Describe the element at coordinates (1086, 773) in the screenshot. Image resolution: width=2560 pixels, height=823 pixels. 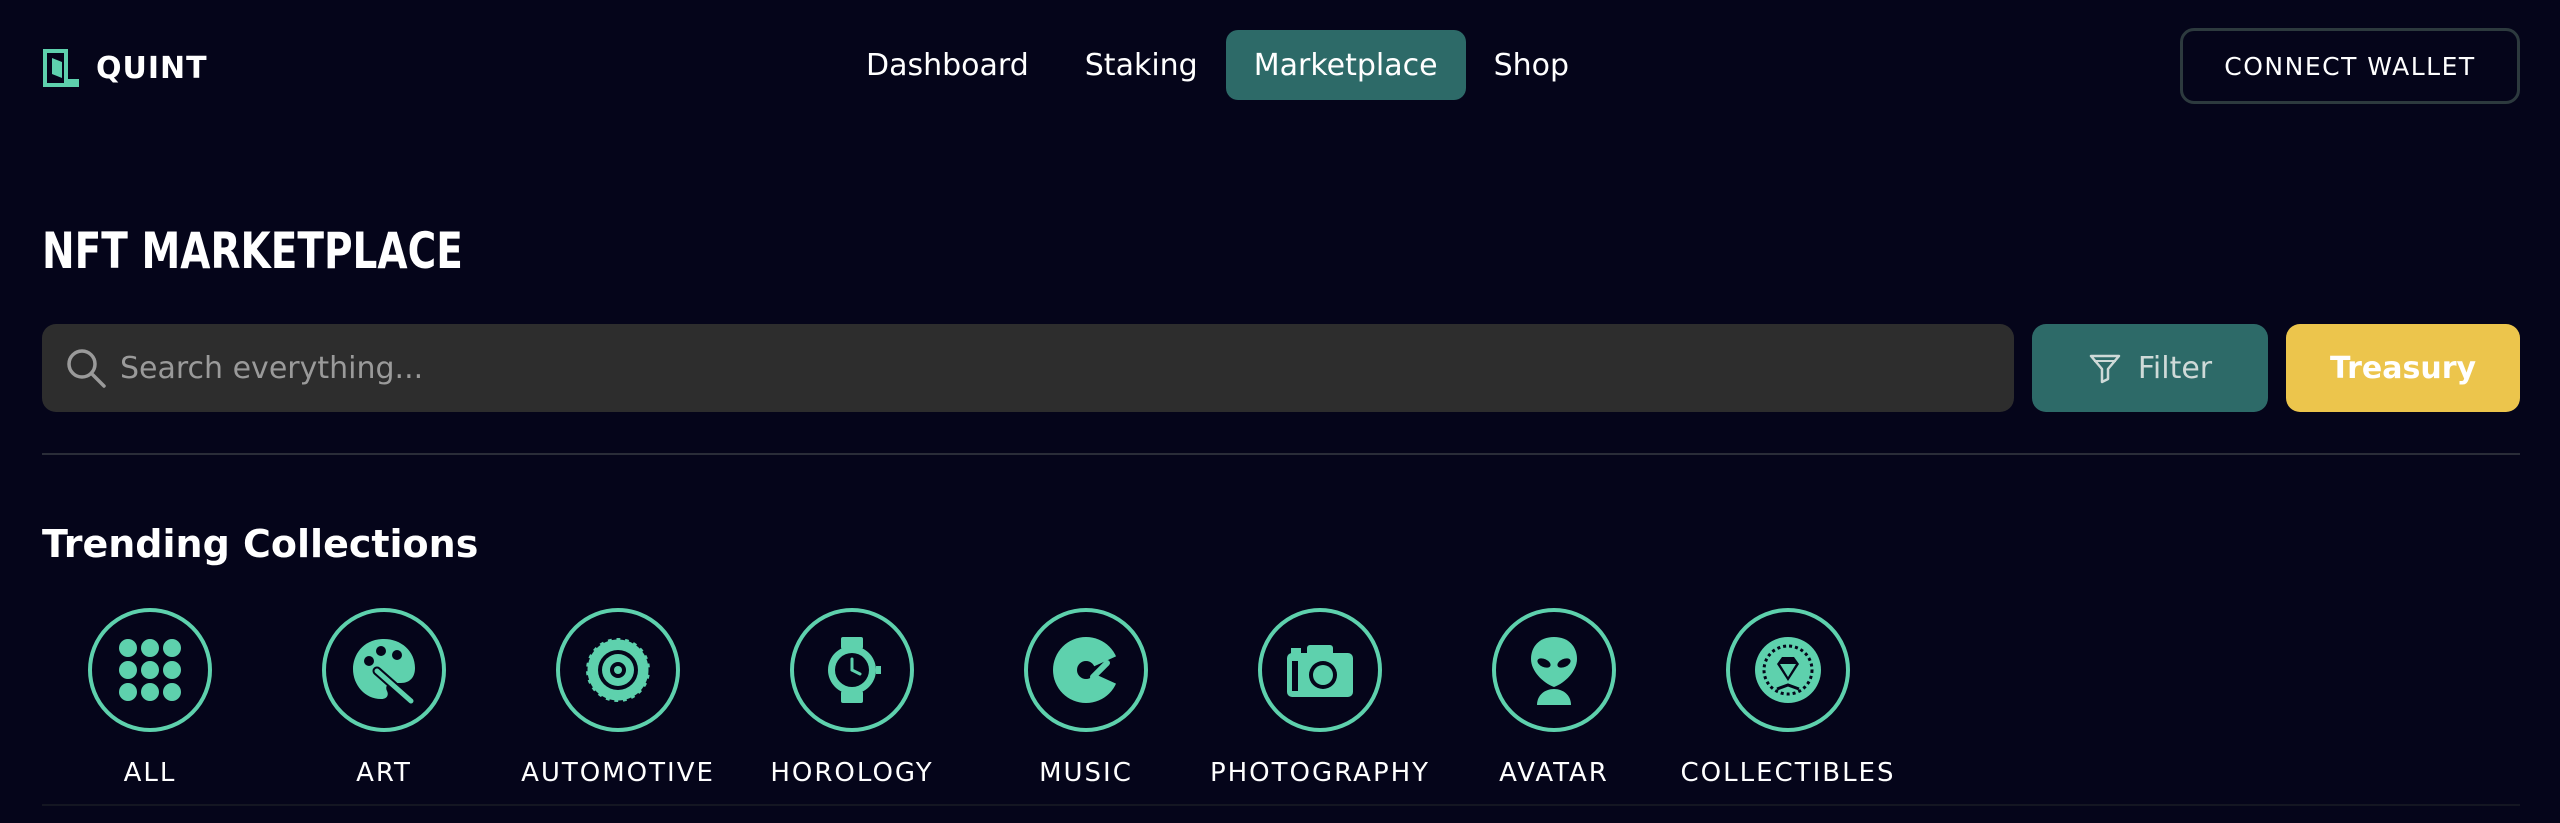
I see `category-label: MUSIC` at that location.